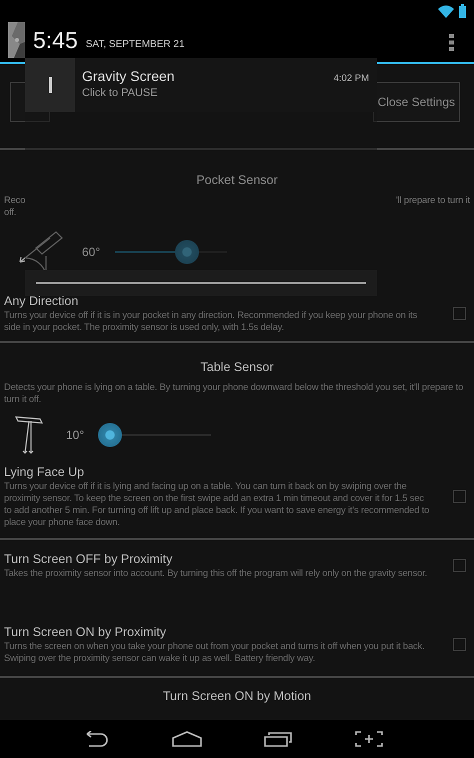 The height and width of the screenshot is (758, 474). What do you see at coordinates (86, 632) in the screenshot?
I see `option-title: Turn Screen ON by Proximity` at bounding box center [86, 632].